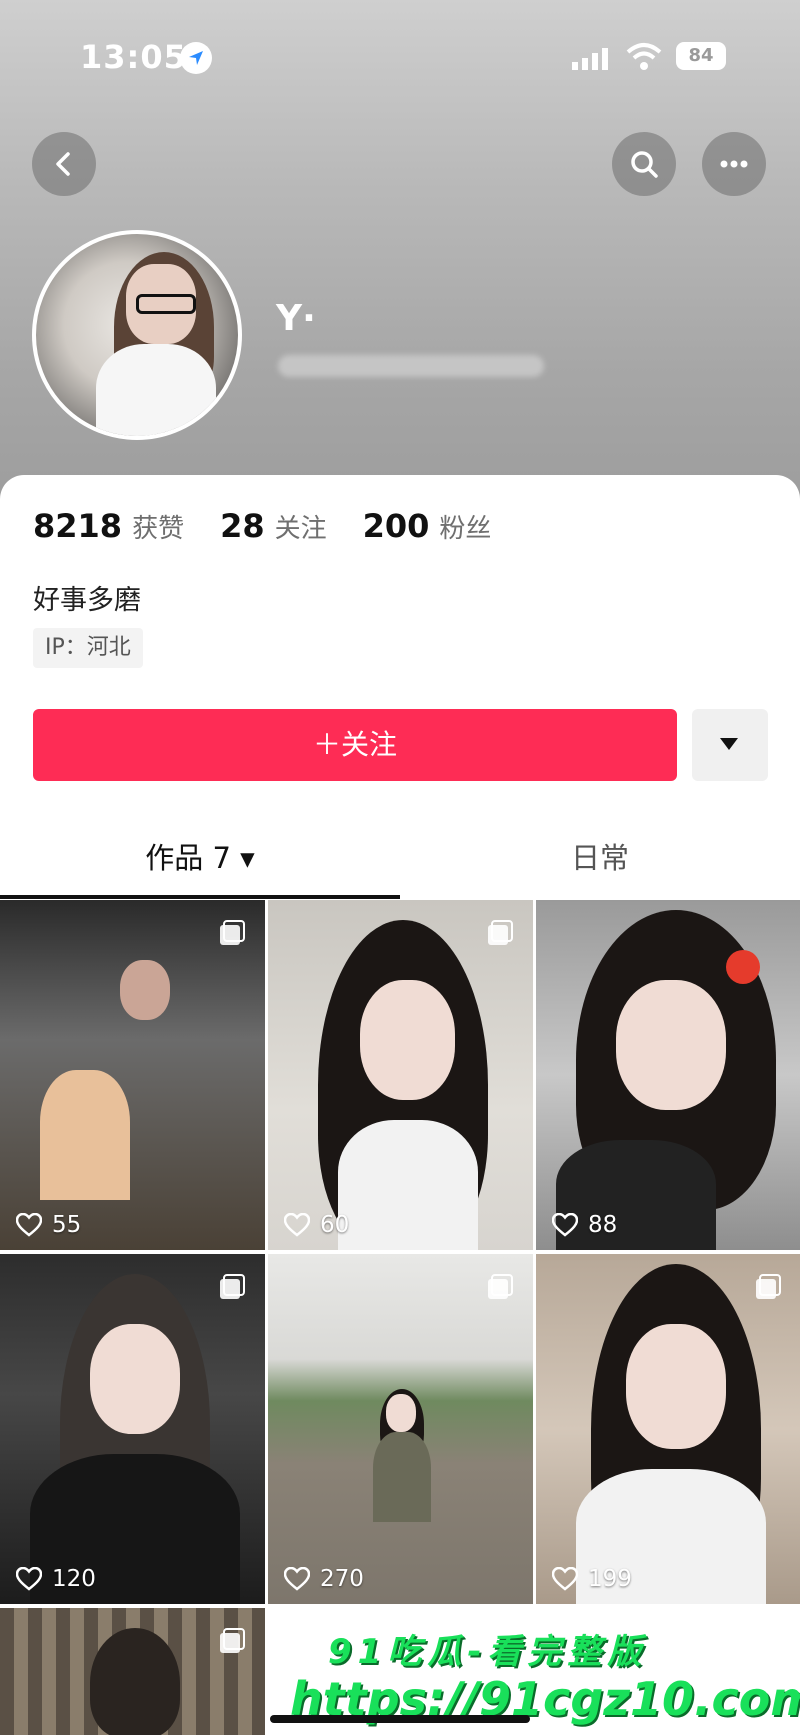  I want to click on post-likes: 270, so click(324, 1579).